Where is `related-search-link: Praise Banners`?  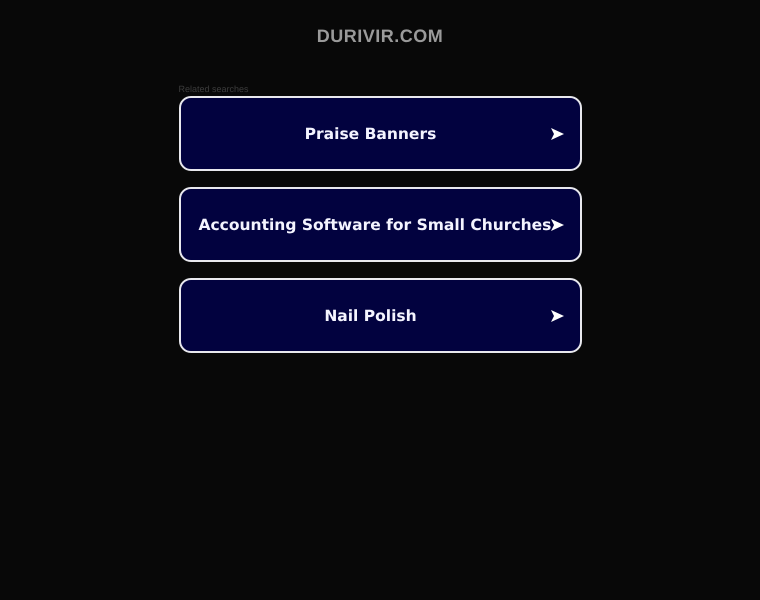 related-search-link: Praise Banners is located at coordinates (380, 133).